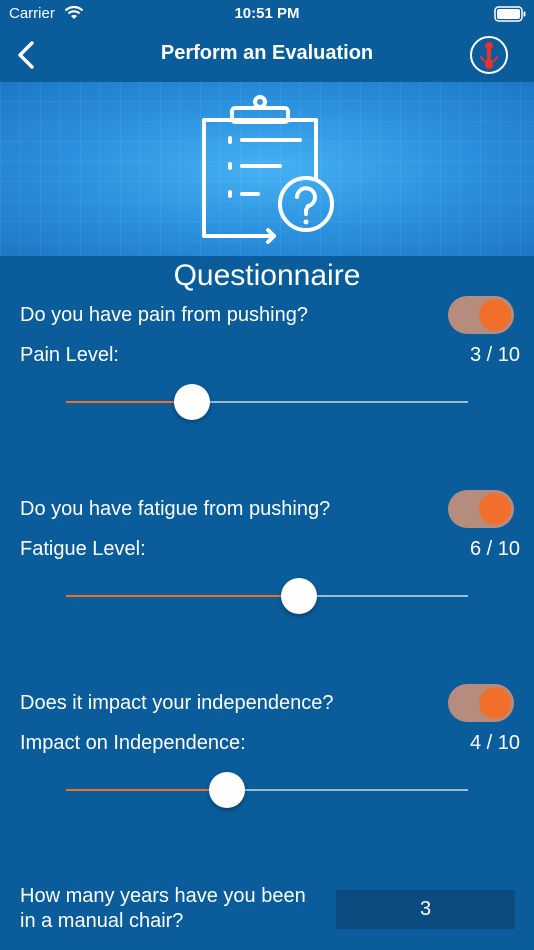 The image size is (534, 950). I want to click on status-bar: Carrier 10:51 PM, so click(267, 15).